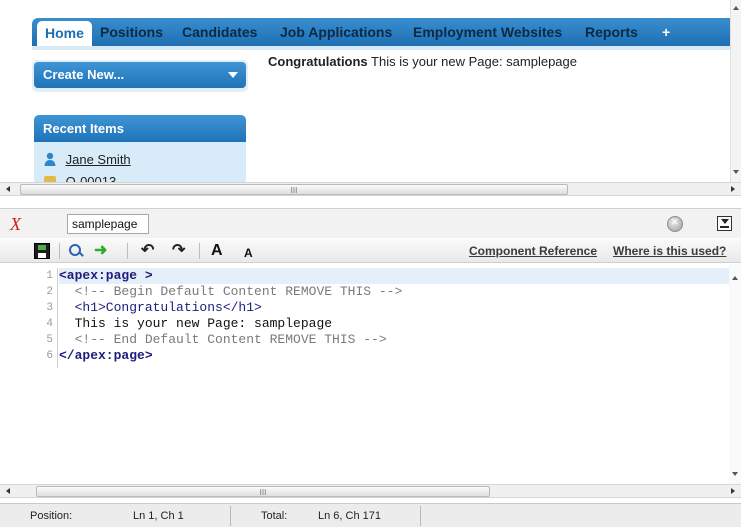  I want to click on close-symbol: X, so click(15, 224).